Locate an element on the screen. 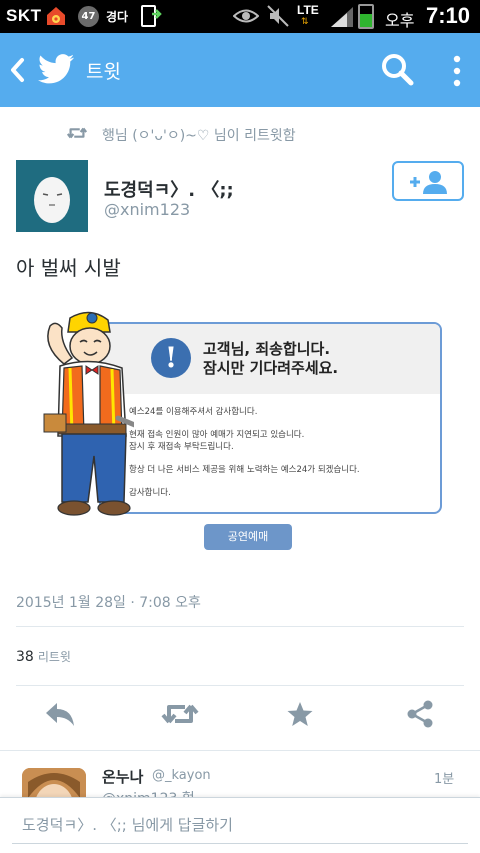 This screenshot has height=853, width=480. retweet-small-icon is located at coordinates (77, 133).